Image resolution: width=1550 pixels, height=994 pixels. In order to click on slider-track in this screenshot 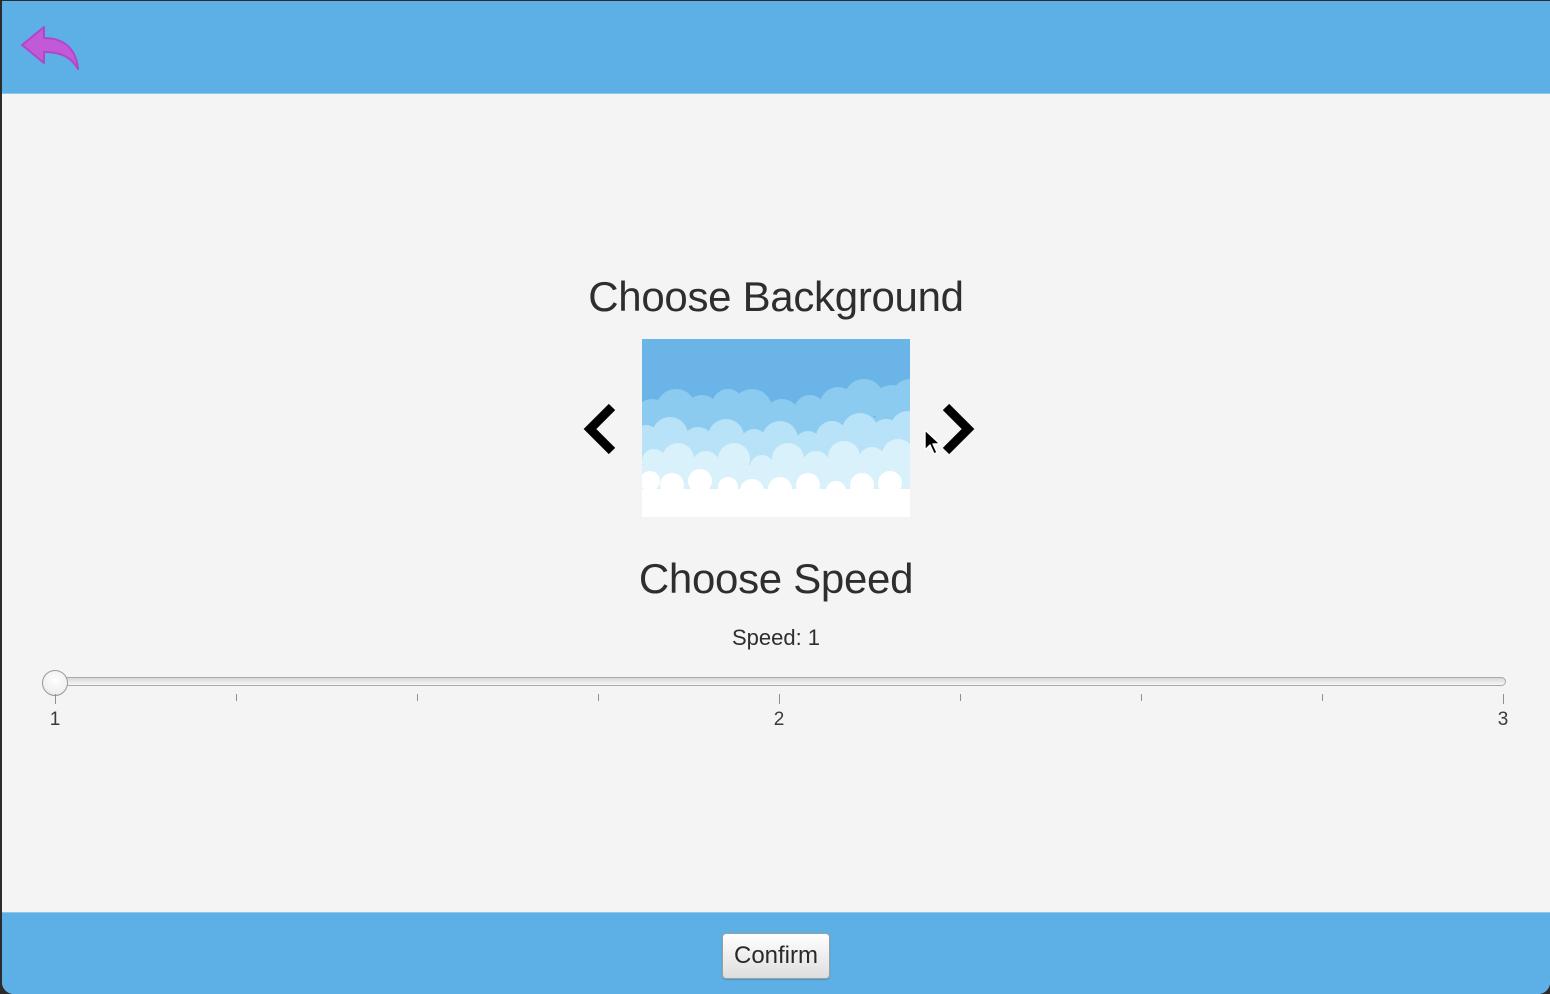, I will do `click(780, 681)`.